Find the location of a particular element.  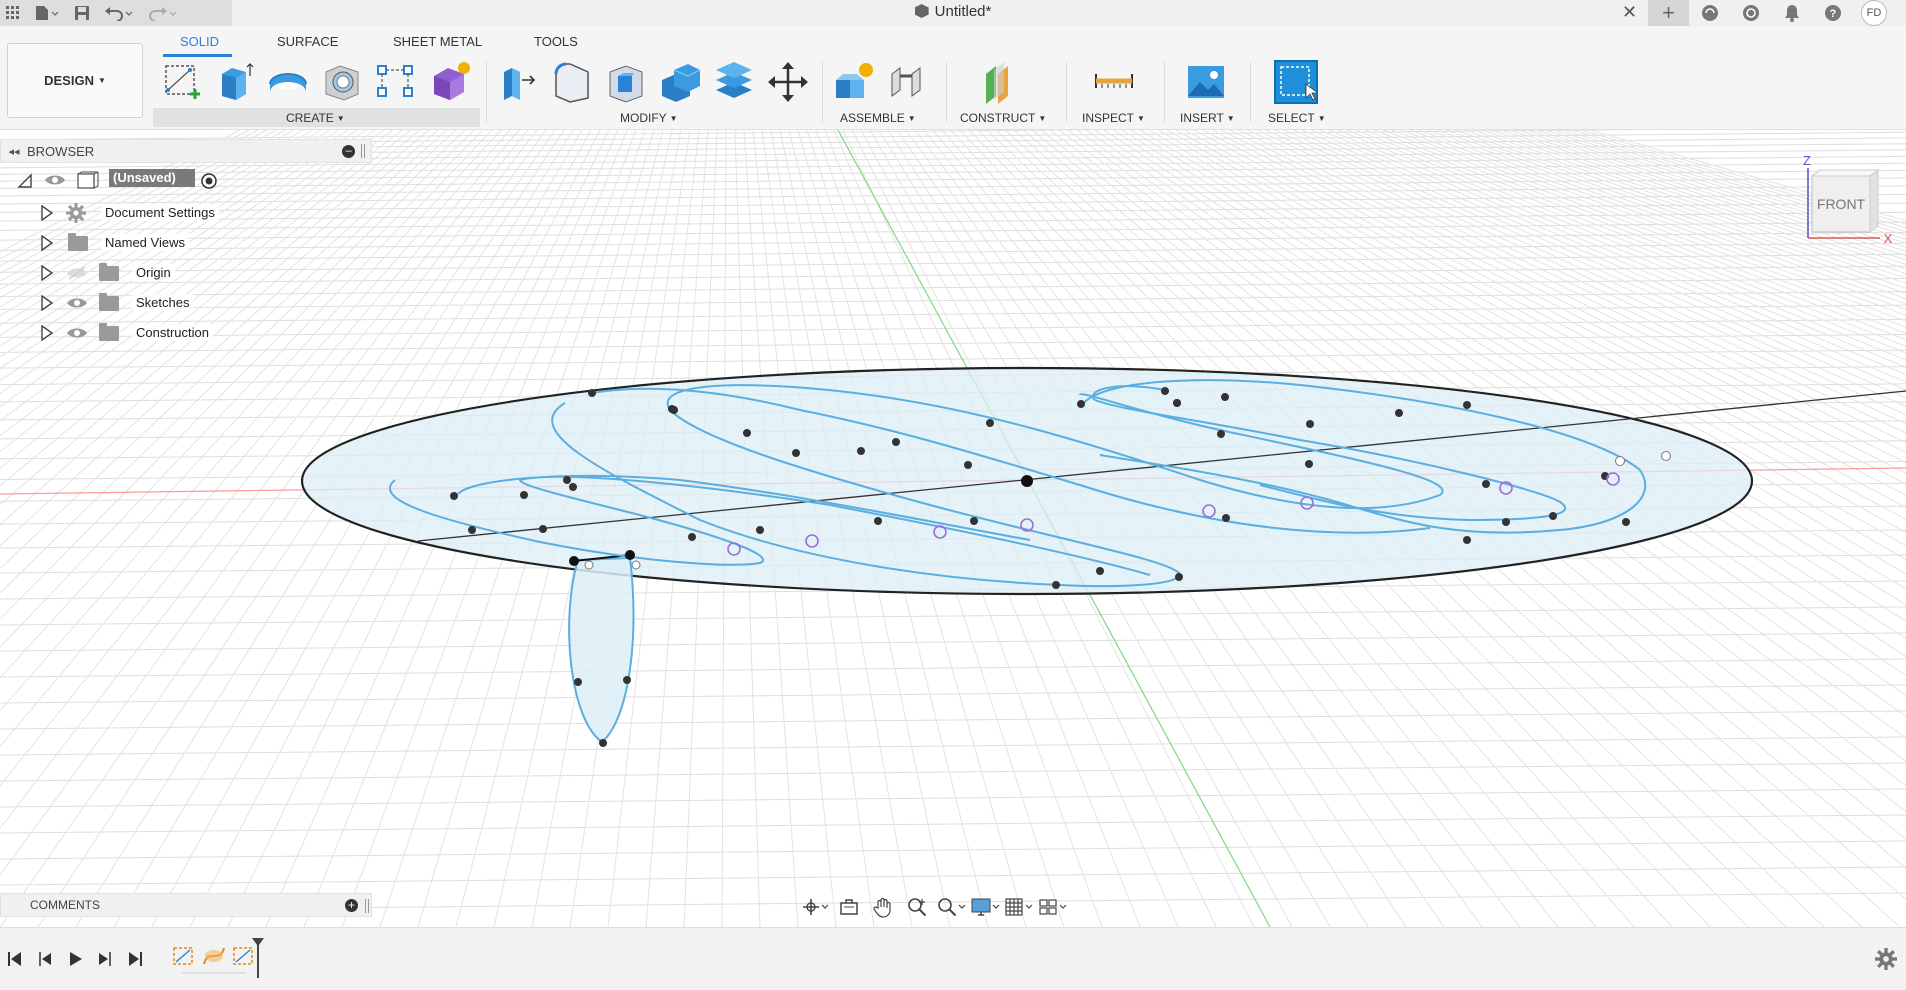

zoom-window-icon is located at coordinates (951, 907).